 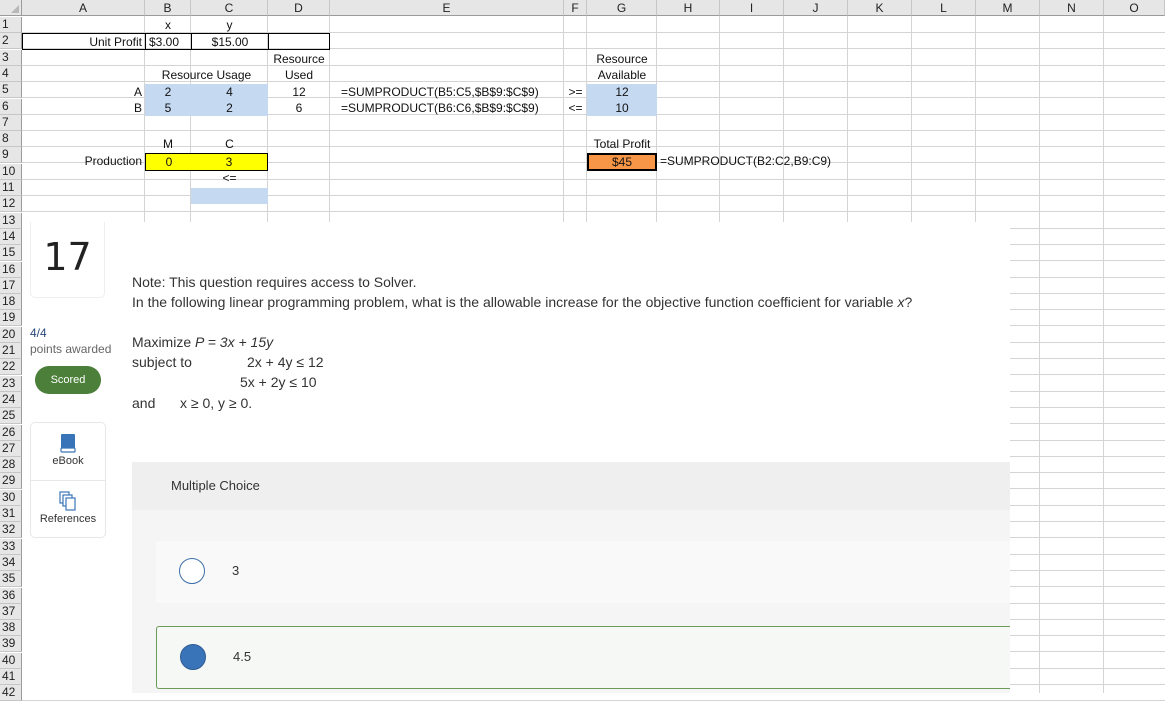 What do you see at coordinates (299, 41) in the screenshot?
I see `cell-D2` at bounding box center [299, 41].